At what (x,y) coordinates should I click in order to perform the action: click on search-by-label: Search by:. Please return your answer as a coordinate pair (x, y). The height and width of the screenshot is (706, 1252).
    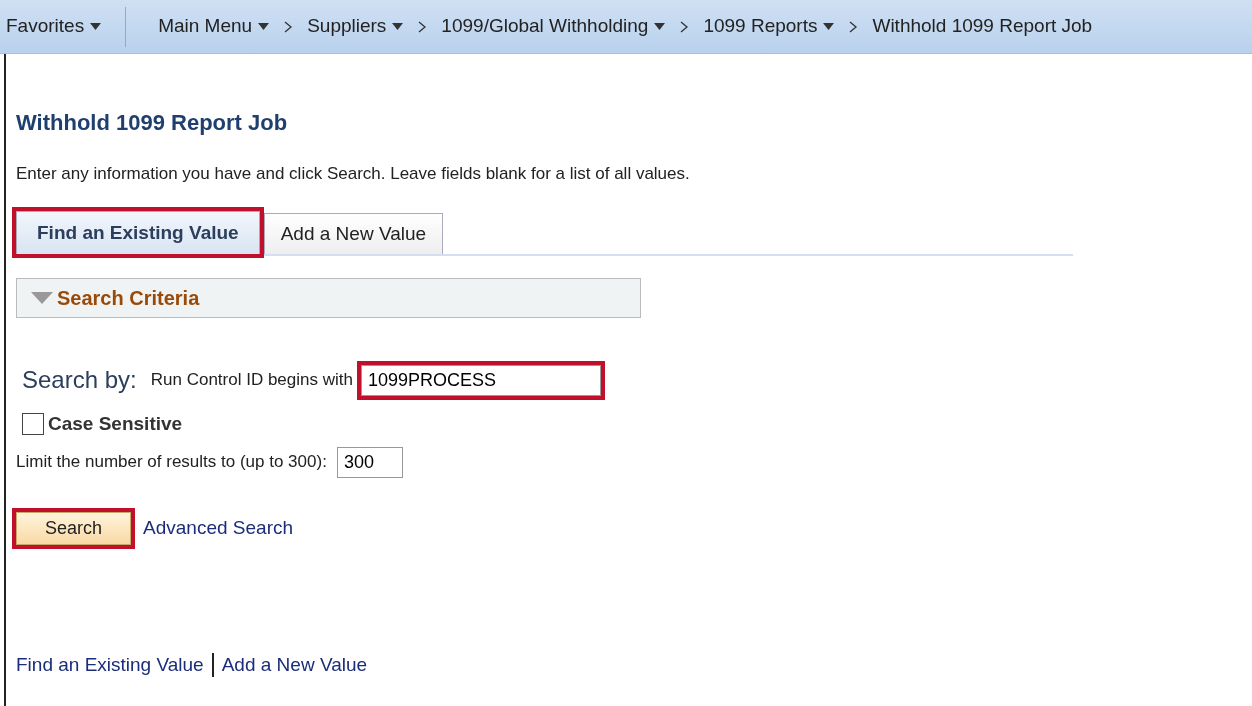
    Looking at the image, I should click on (79, 380).